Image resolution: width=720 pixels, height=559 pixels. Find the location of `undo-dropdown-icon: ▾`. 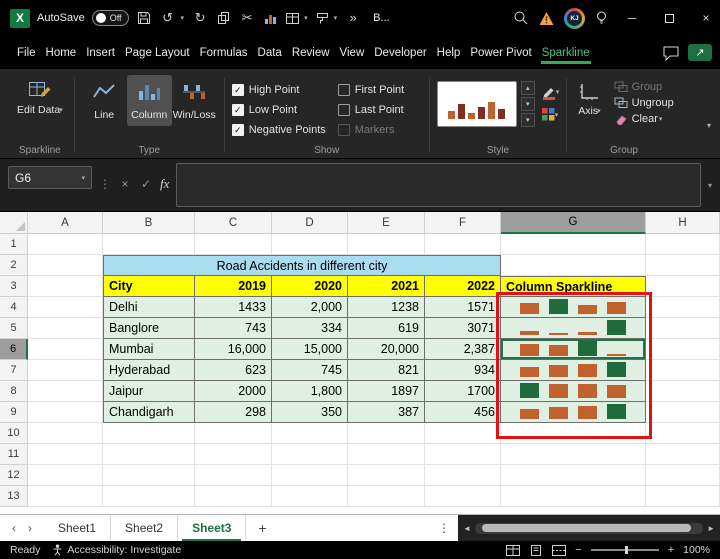

undo-dropdown-icon: ▾ is located at coordinates (183, 18).